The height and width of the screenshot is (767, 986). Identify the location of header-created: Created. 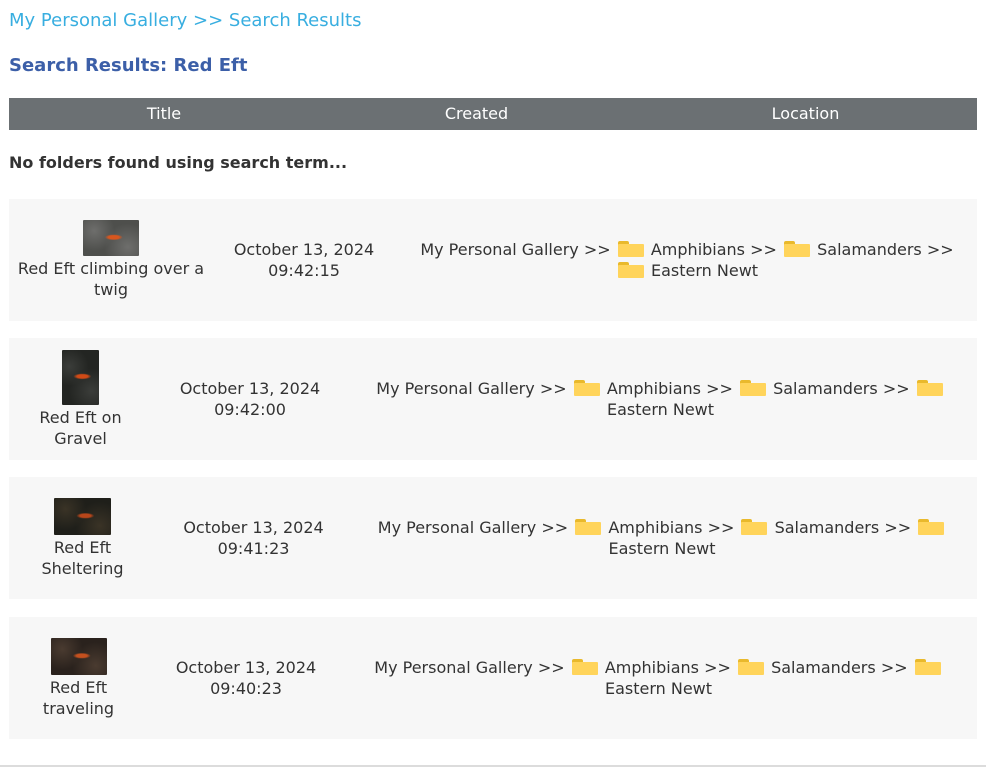
(476, 114).